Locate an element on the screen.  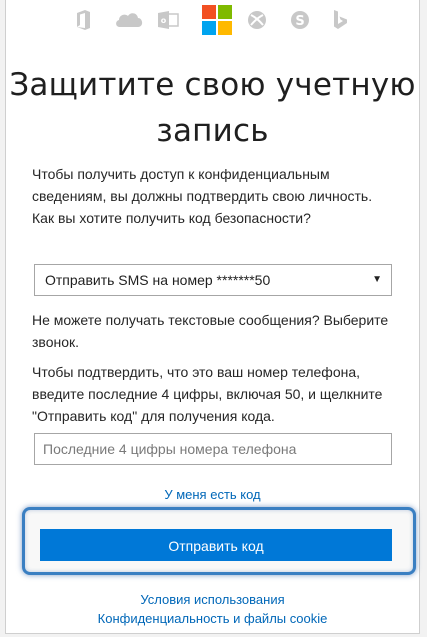
svg-text: S is located at coordinates (299, 21).